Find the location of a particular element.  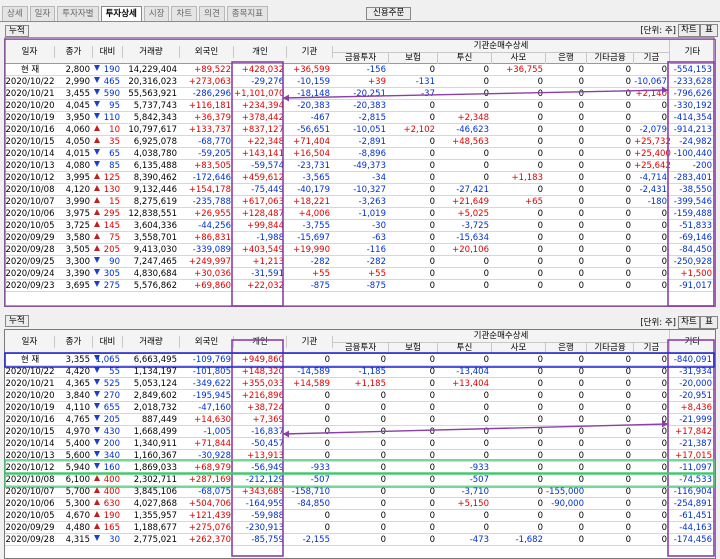

cell: +39 is located at coordinates (377, 82).